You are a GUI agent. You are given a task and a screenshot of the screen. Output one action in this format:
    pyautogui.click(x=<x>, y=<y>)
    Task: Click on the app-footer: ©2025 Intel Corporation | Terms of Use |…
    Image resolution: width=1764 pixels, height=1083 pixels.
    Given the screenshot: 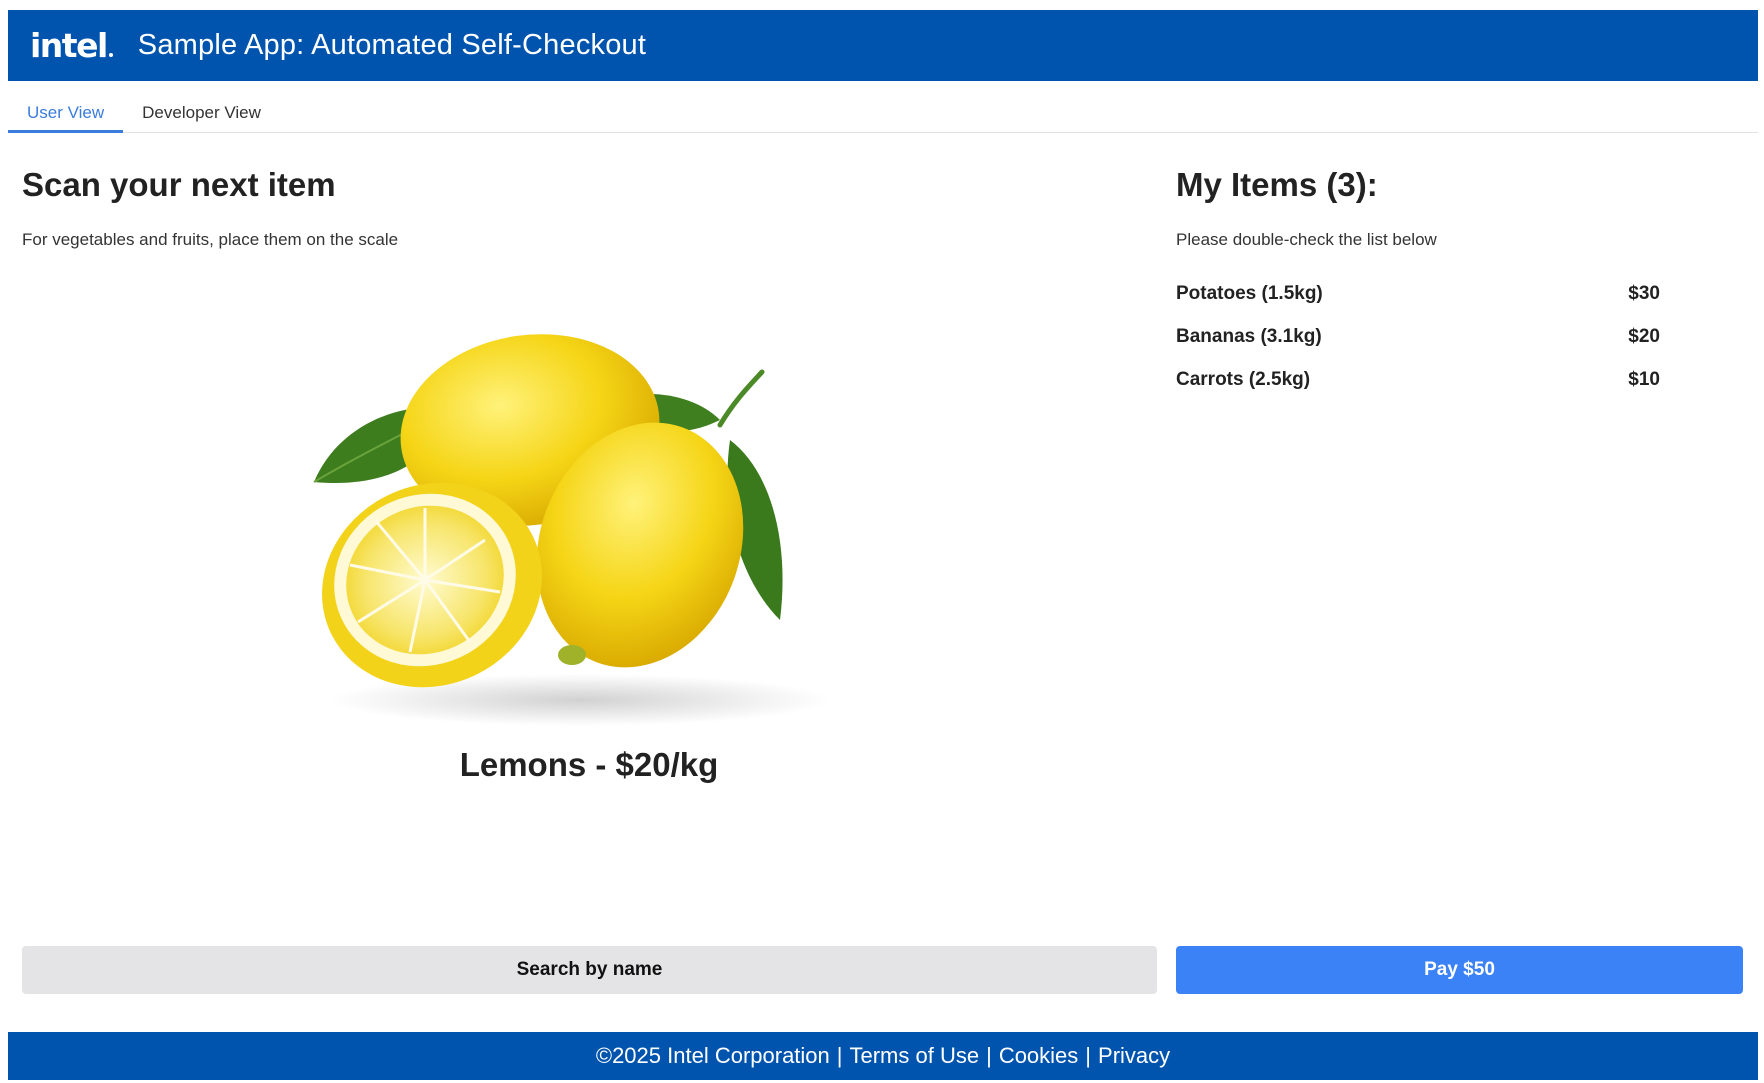 What is the action you would take?
    pyautogui.click(x=883, y=1056)
    